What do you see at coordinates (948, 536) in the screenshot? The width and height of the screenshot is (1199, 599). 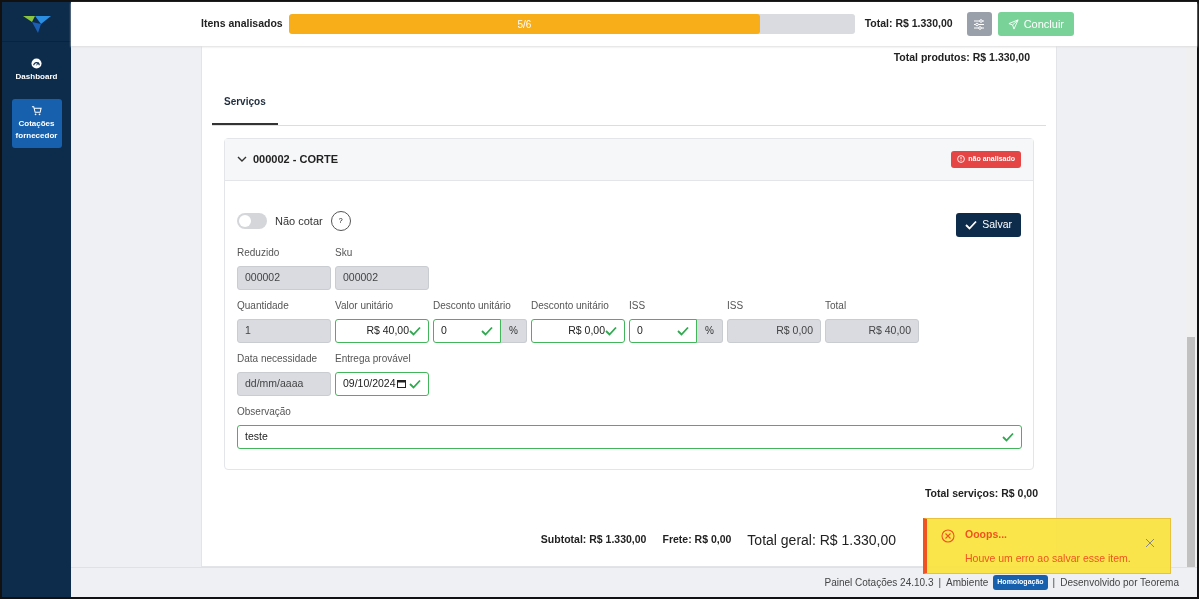 I see `error-icon` at bounding box center [948, 536].